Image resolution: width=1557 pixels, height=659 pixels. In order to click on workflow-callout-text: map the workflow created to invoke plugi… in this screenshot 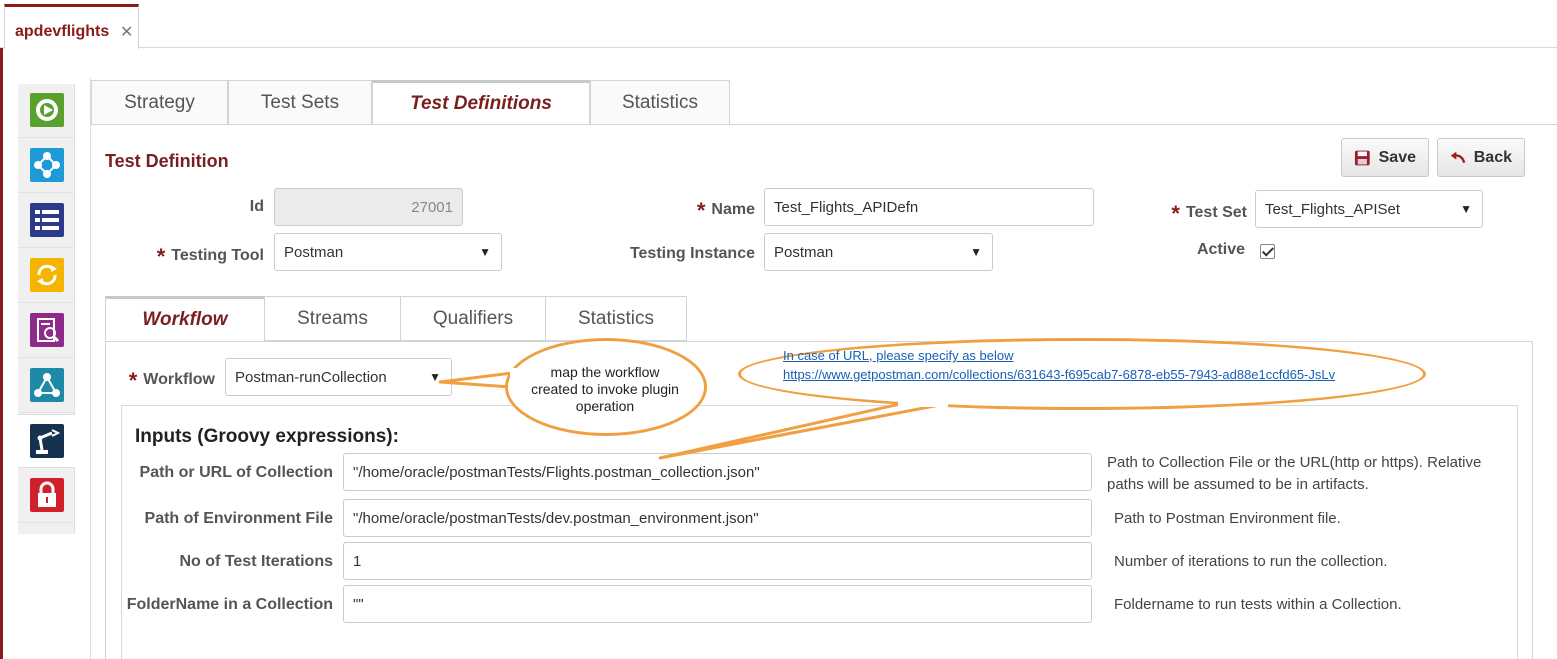, I will do `click(605, 389)`.